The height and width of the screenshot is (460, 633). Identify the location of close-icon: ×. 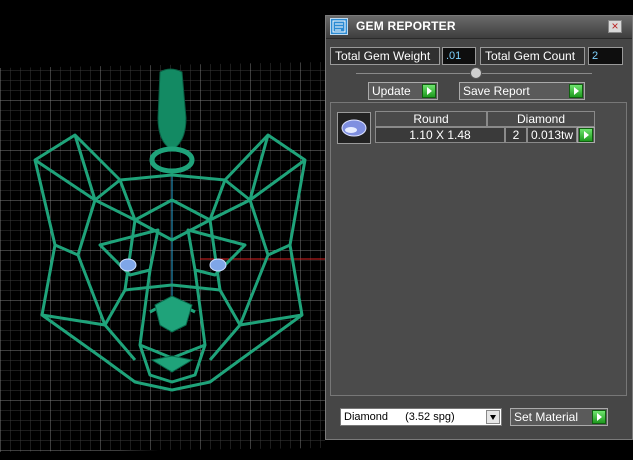
(615, 26).